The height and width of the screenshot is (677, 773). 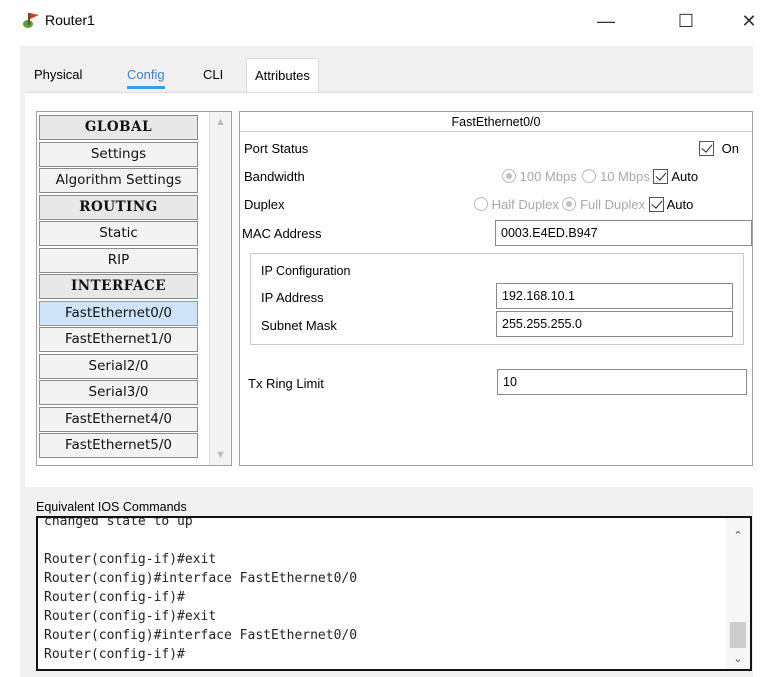 What do you see at coordinates (111, 507) in the screenshot?
I see `ios-commands-label: Equivalent IOS Commands` at bounding box center [111, 507].